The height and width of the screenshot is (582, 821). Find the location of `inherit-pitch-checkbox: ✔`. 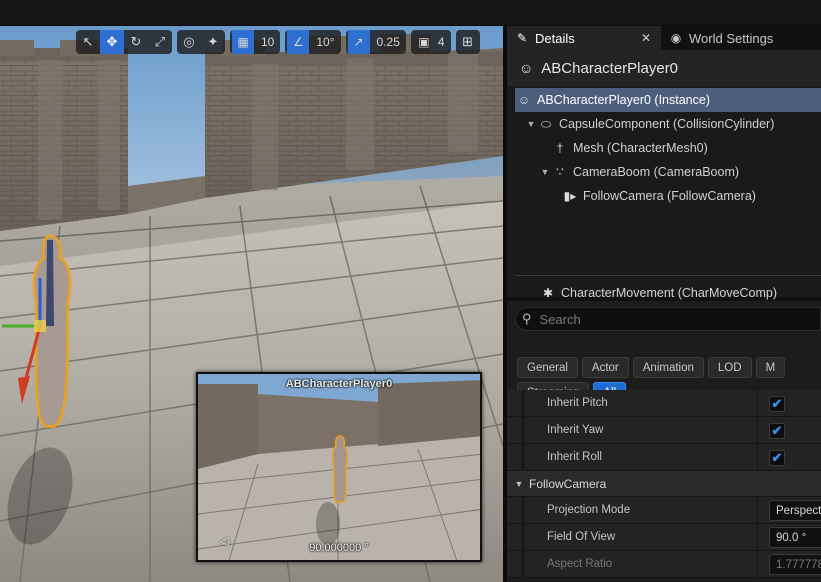

inherit-pitch-checkbox: ✔ is located at coordinates (777, 404).